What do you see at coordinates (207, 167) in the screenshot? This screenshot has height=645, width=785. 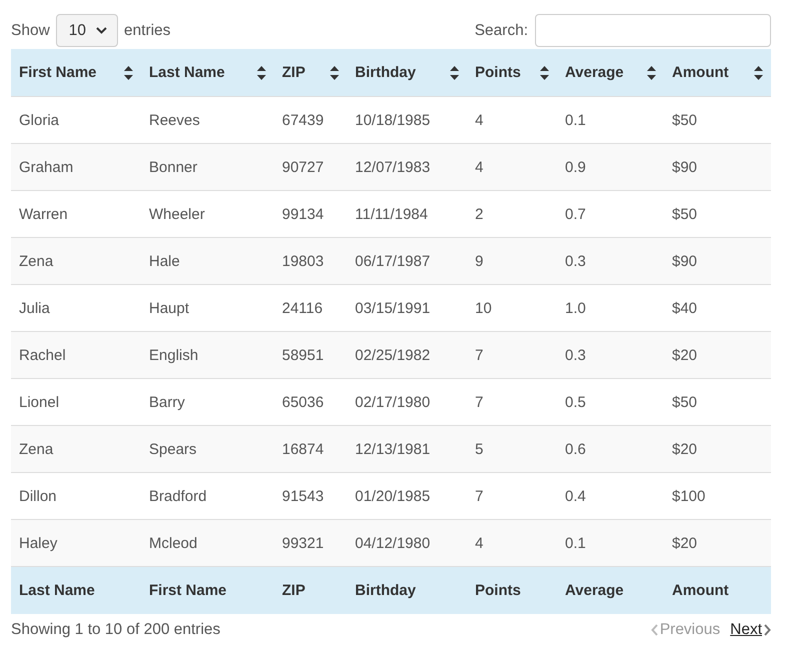 I see `table-cell: Bonner` at bounding box center [207, 167].